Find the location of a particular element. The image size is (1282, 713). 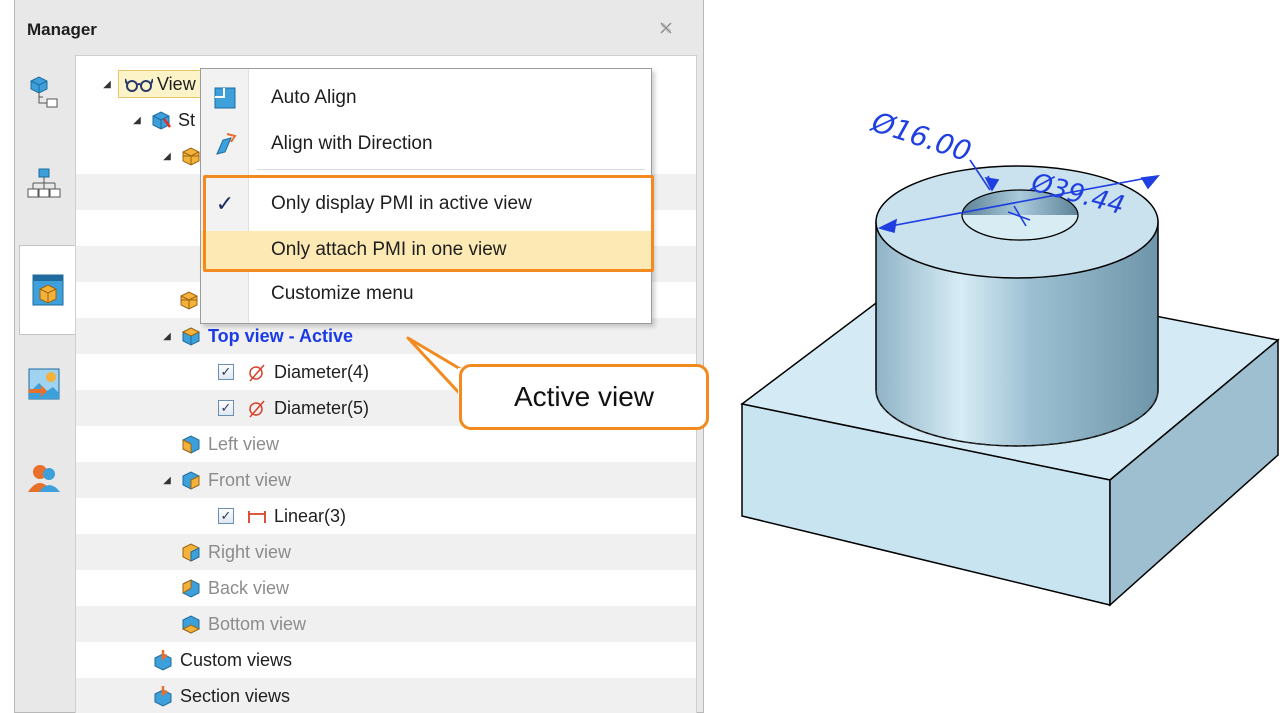

glasses-icon is located at coordinates (139, 85).